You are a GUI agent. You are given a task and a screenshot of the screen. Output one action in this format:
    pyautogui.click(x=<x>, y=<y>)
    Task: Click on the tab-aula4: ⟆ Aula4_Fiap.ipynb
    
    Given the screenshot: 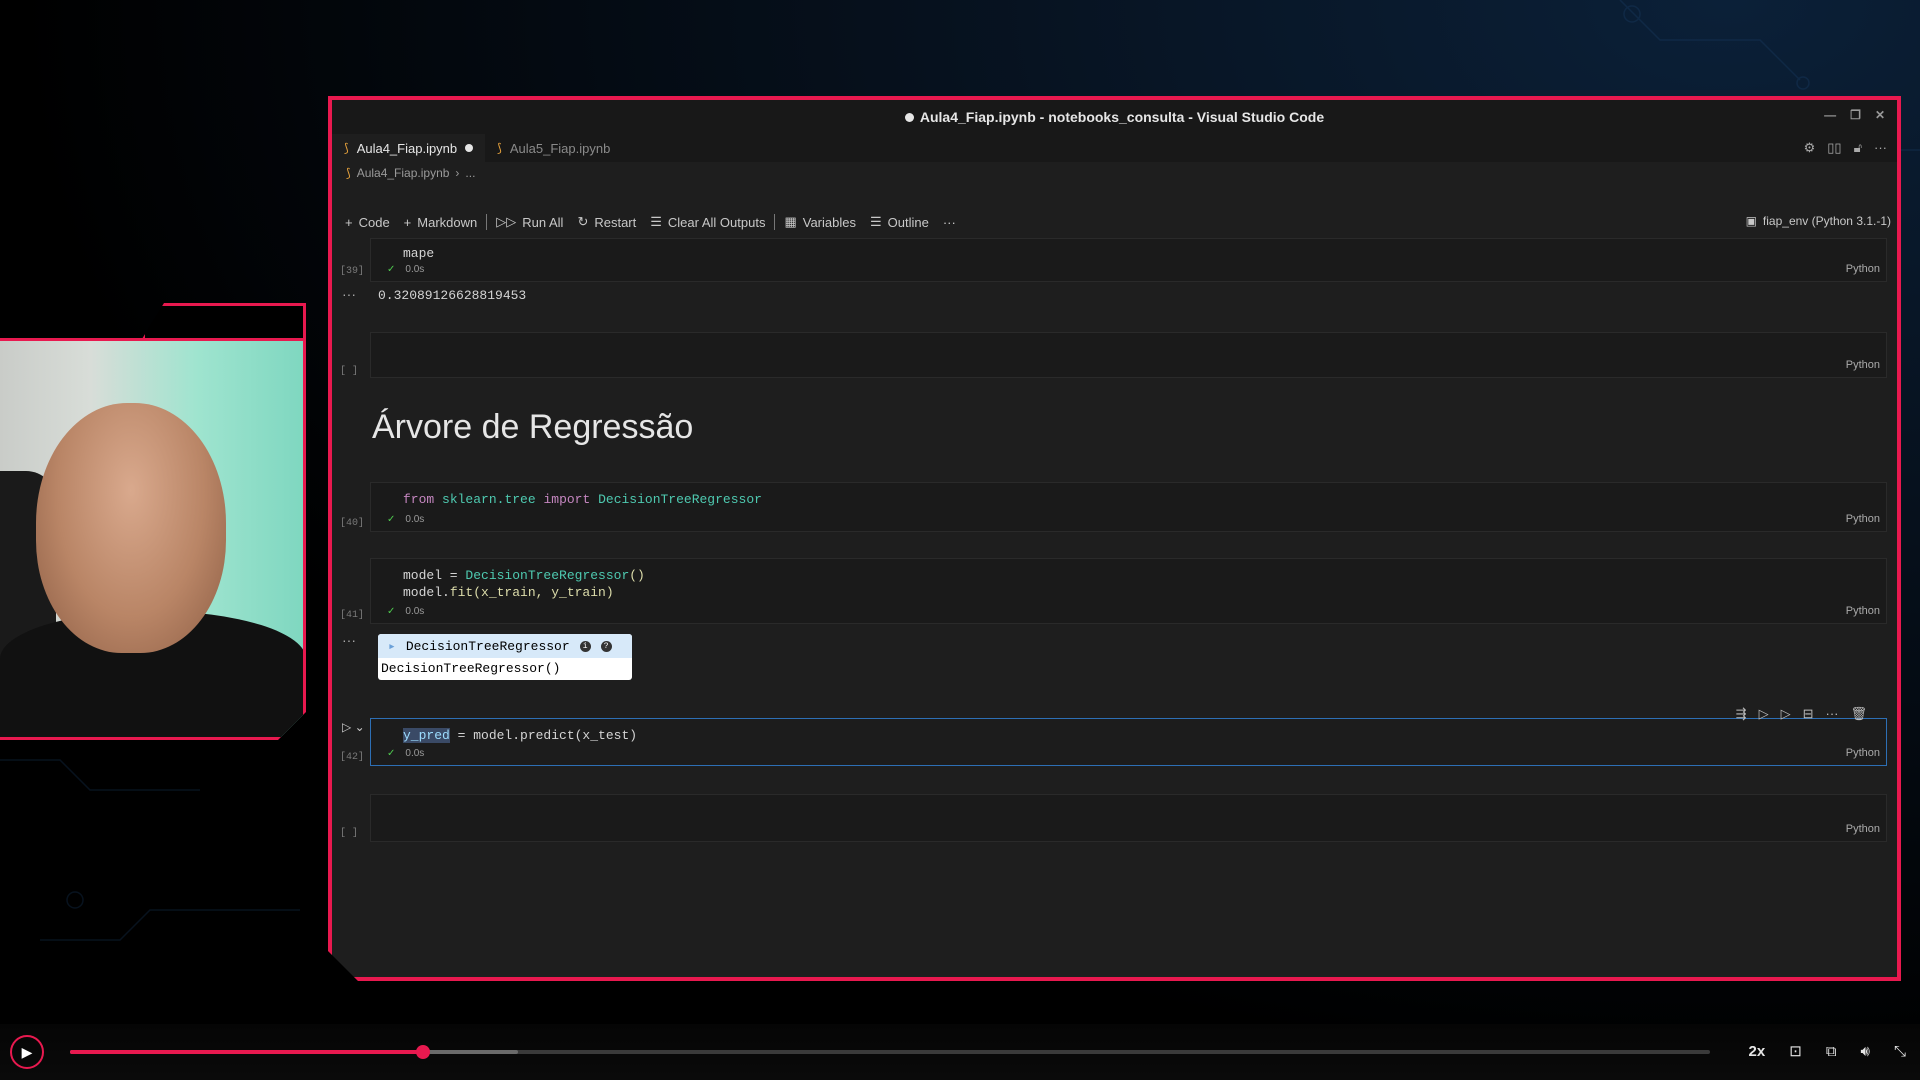 What is the action you would take?
    pyautogui.click(x=408, y=148)
    